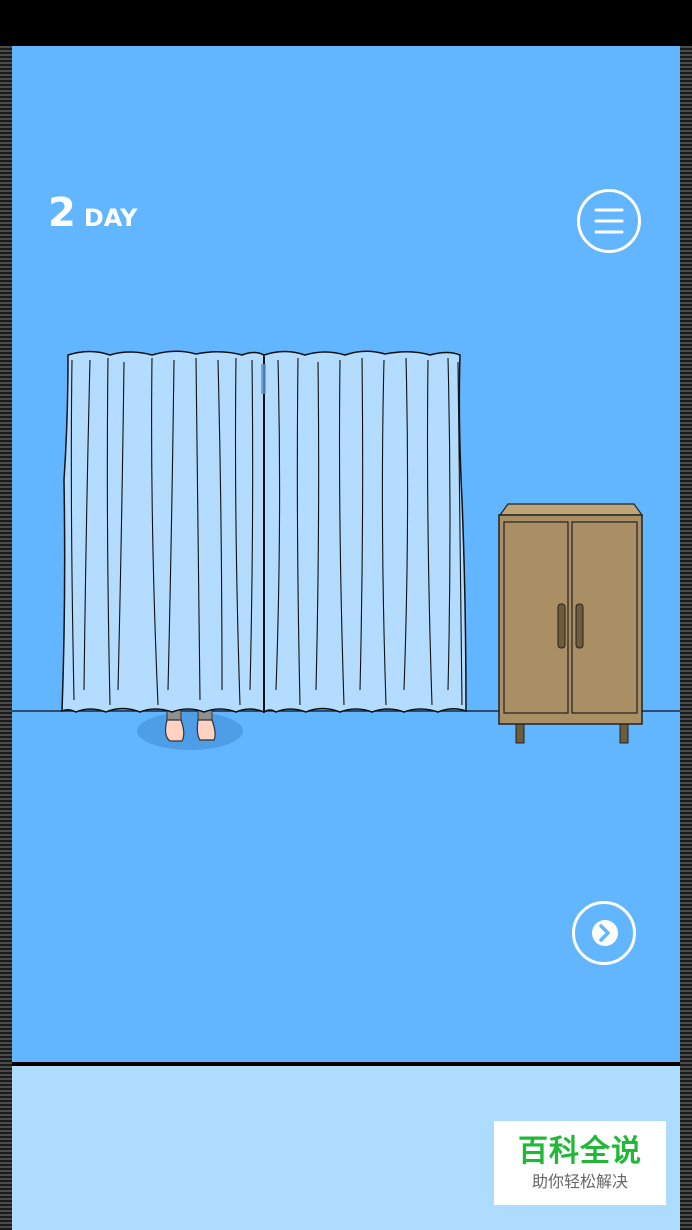  I want to click on day-counter: 2 DAY, so click(92, 213).